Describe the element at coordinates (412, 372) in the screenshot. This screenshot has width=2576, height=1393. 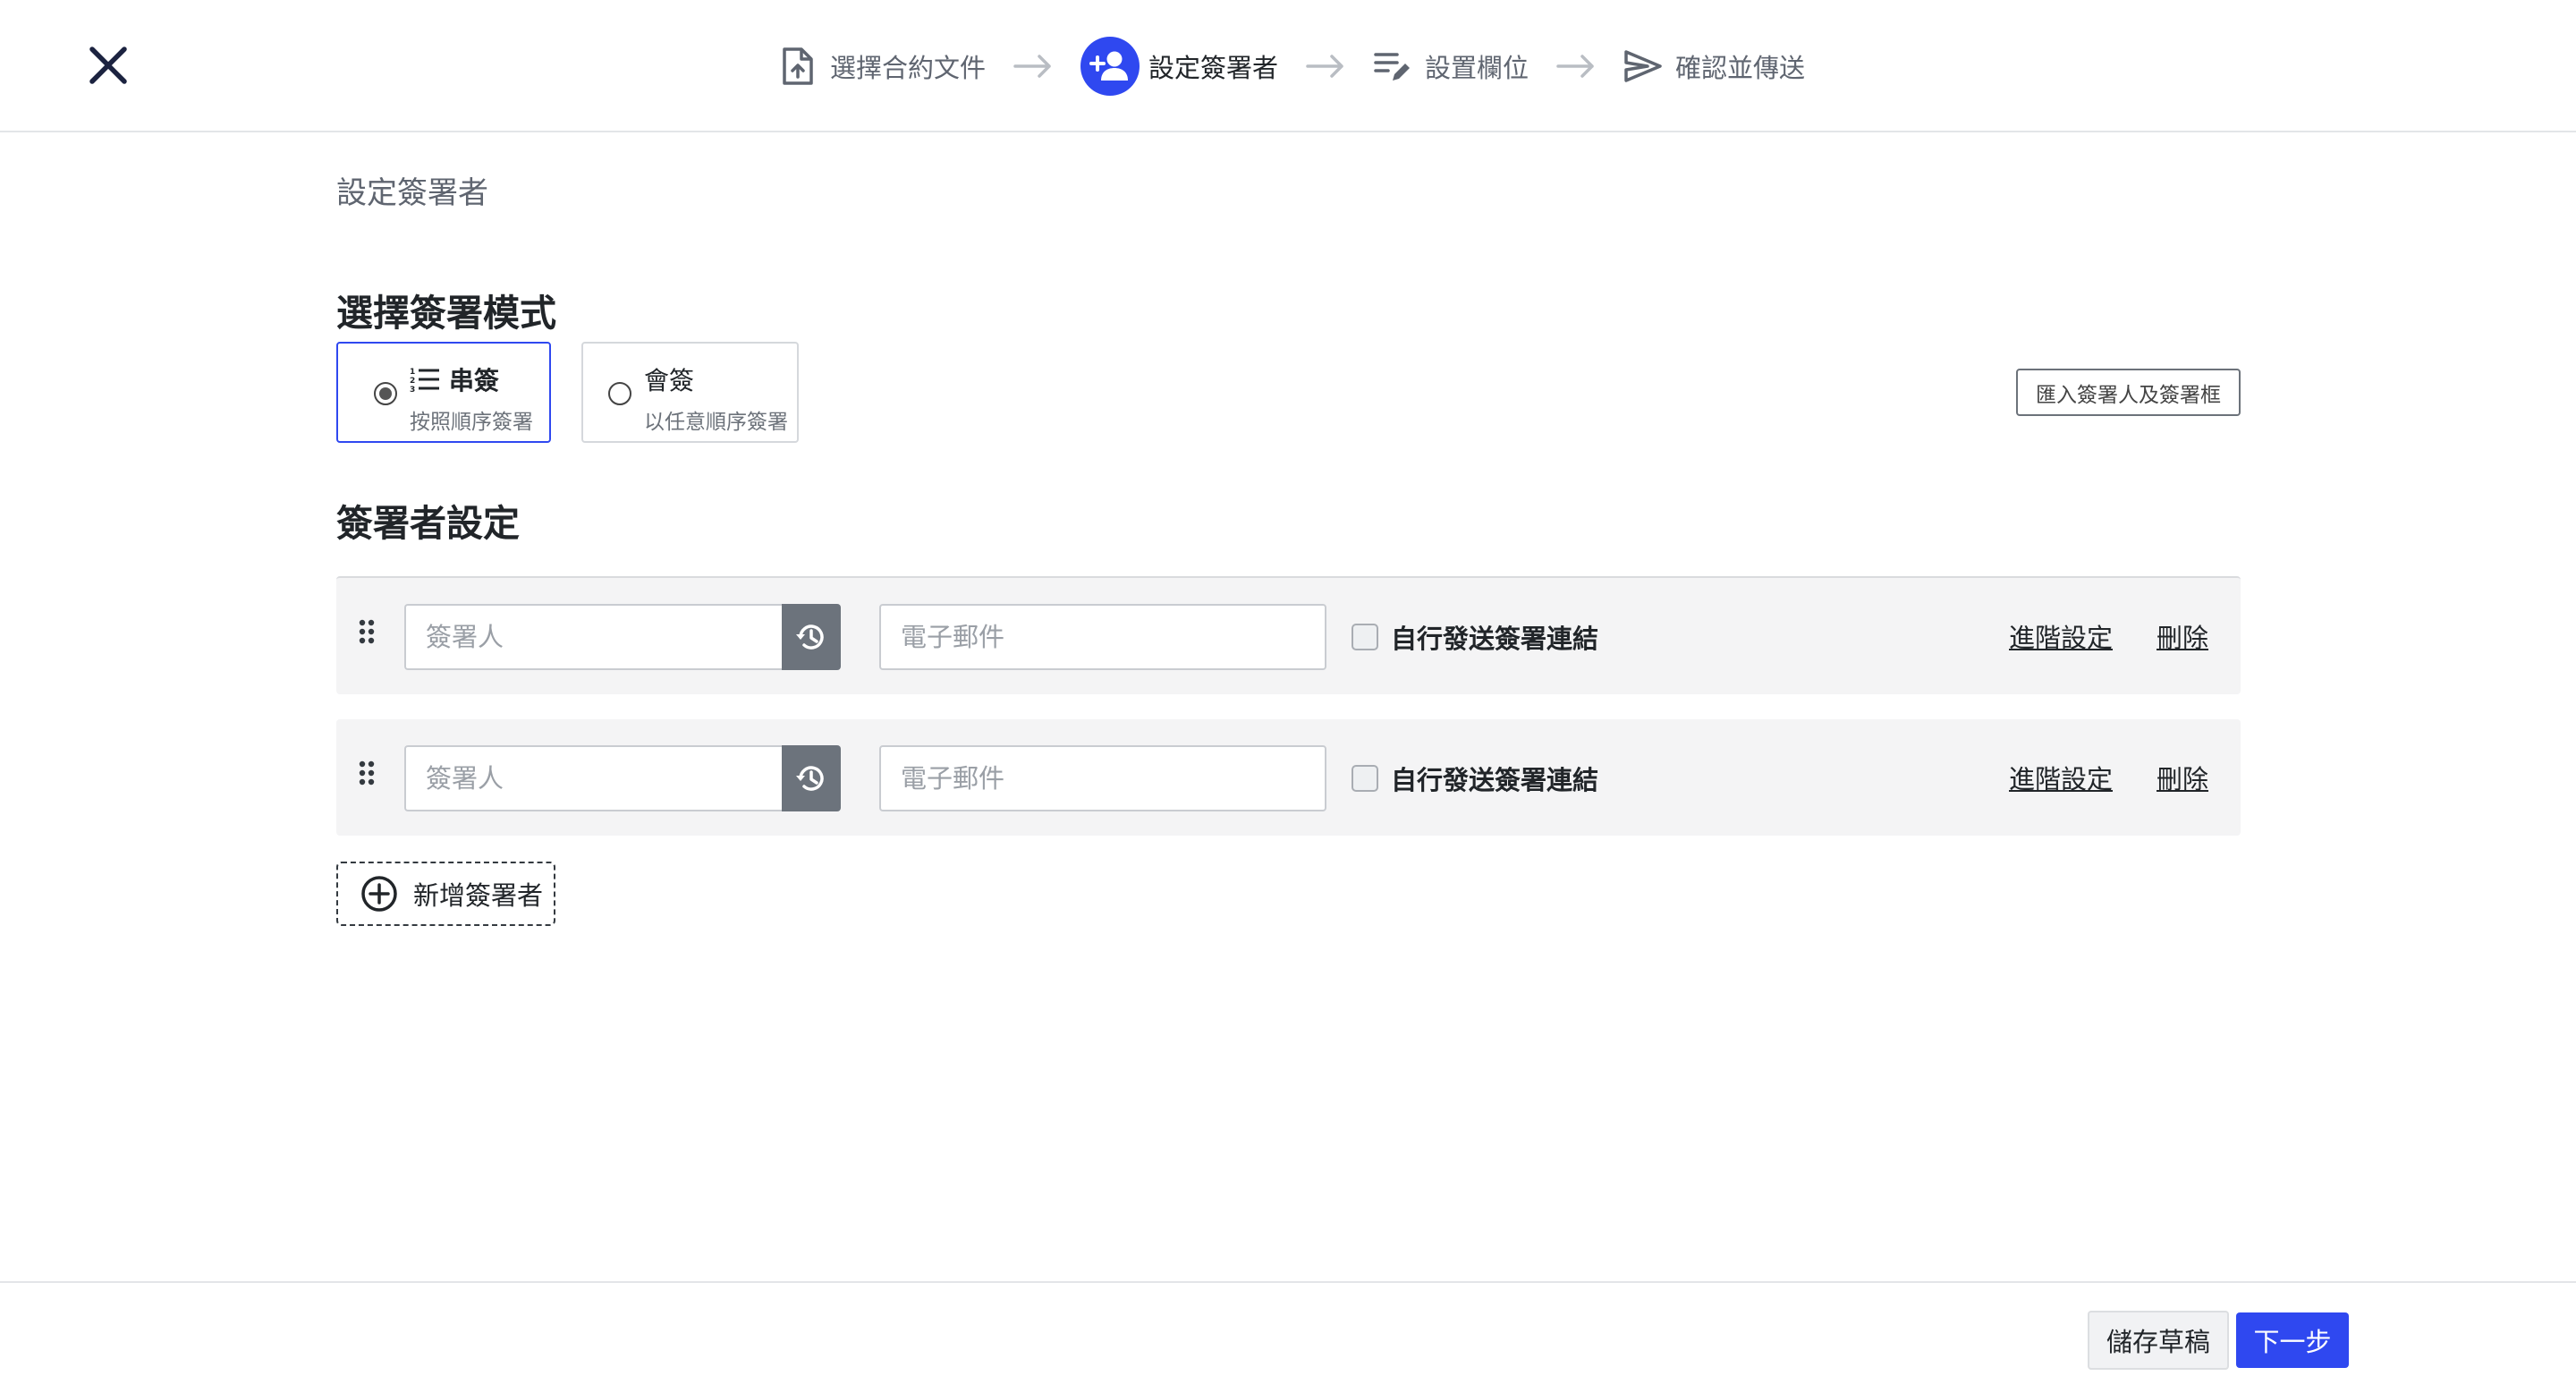
I see `svg-text: 1` at that location.